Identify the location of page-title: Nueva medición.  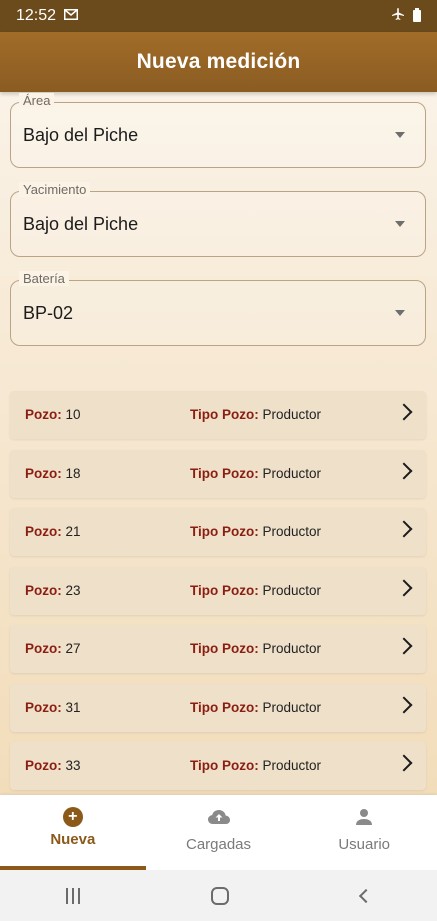
(218, 61).